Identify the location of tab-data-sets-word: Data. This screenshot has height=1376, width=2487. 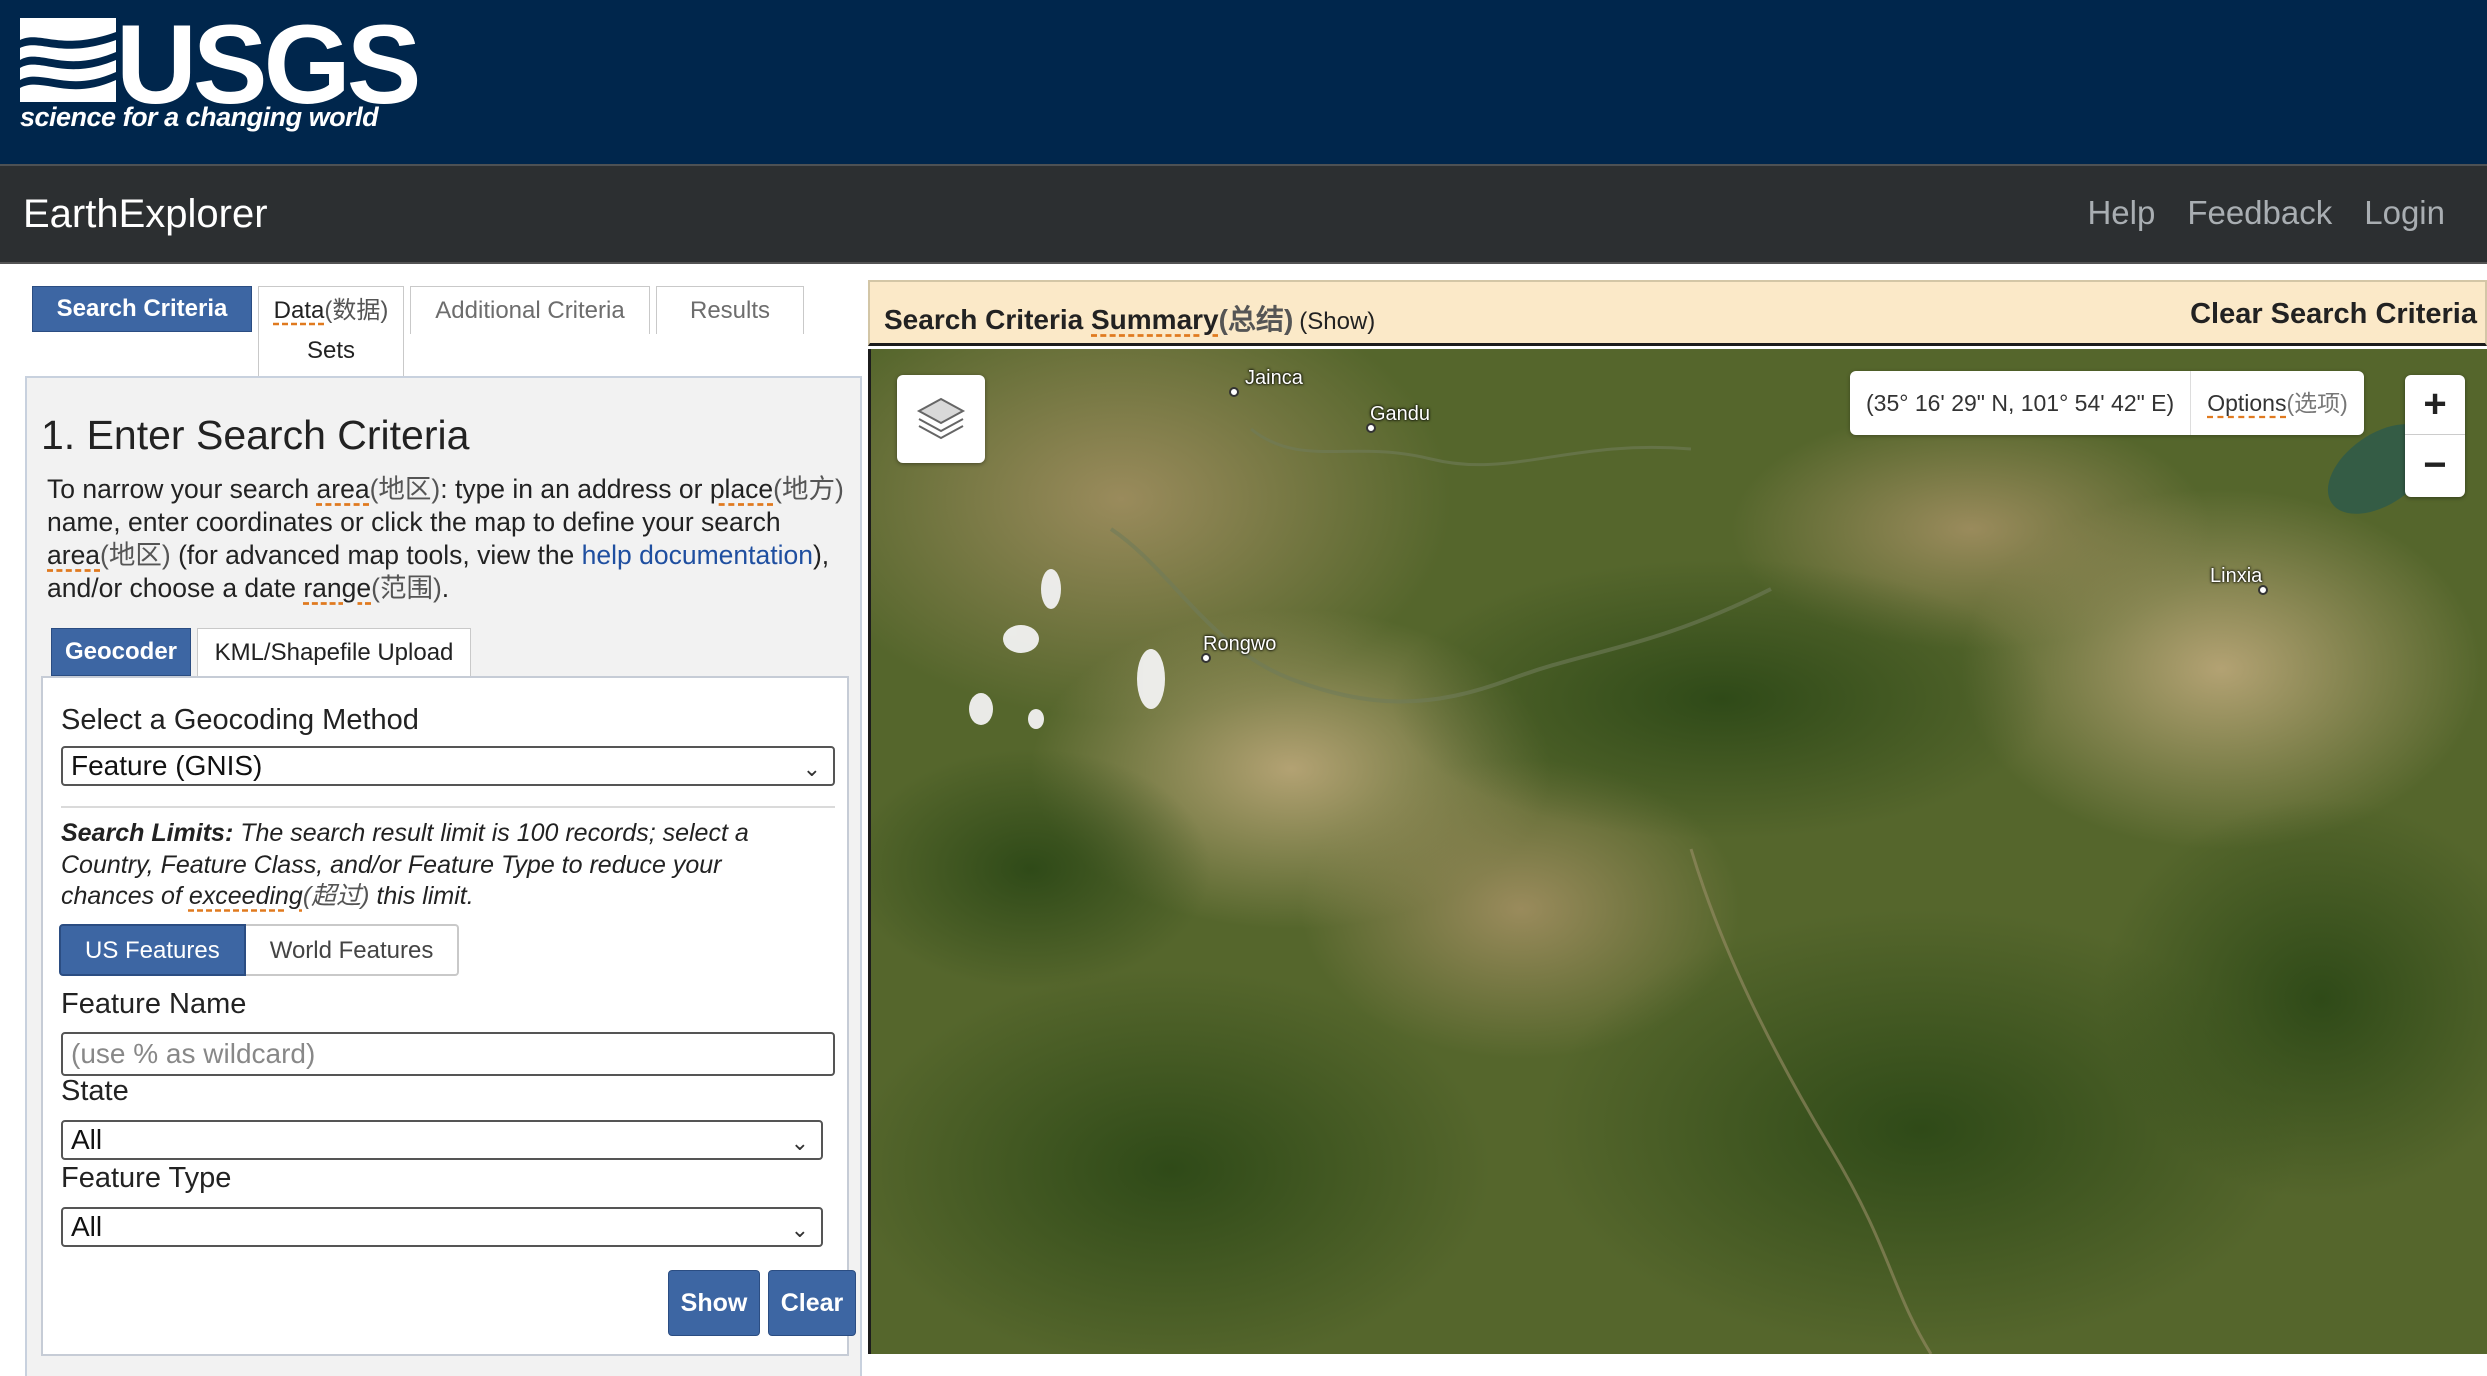
(299, 310).